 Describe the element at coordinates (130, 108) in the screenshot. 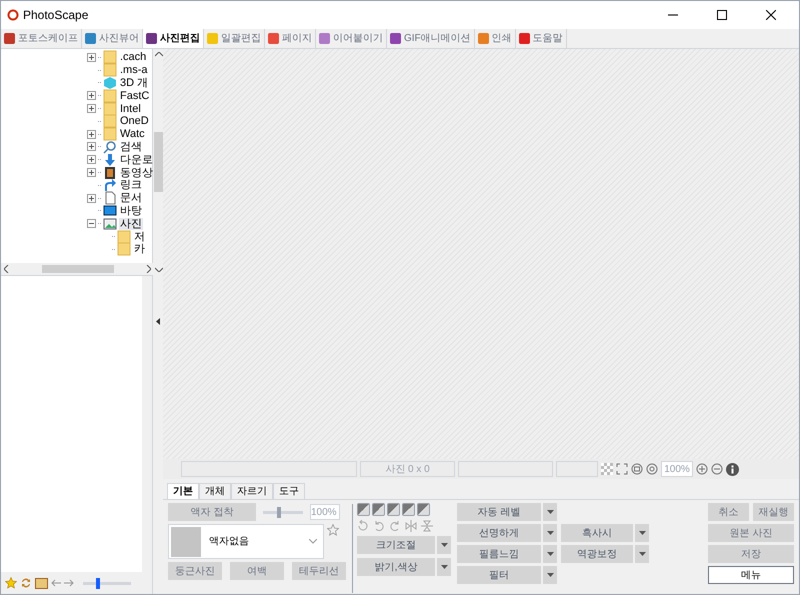

I see `tree-item: Intel` at that location.